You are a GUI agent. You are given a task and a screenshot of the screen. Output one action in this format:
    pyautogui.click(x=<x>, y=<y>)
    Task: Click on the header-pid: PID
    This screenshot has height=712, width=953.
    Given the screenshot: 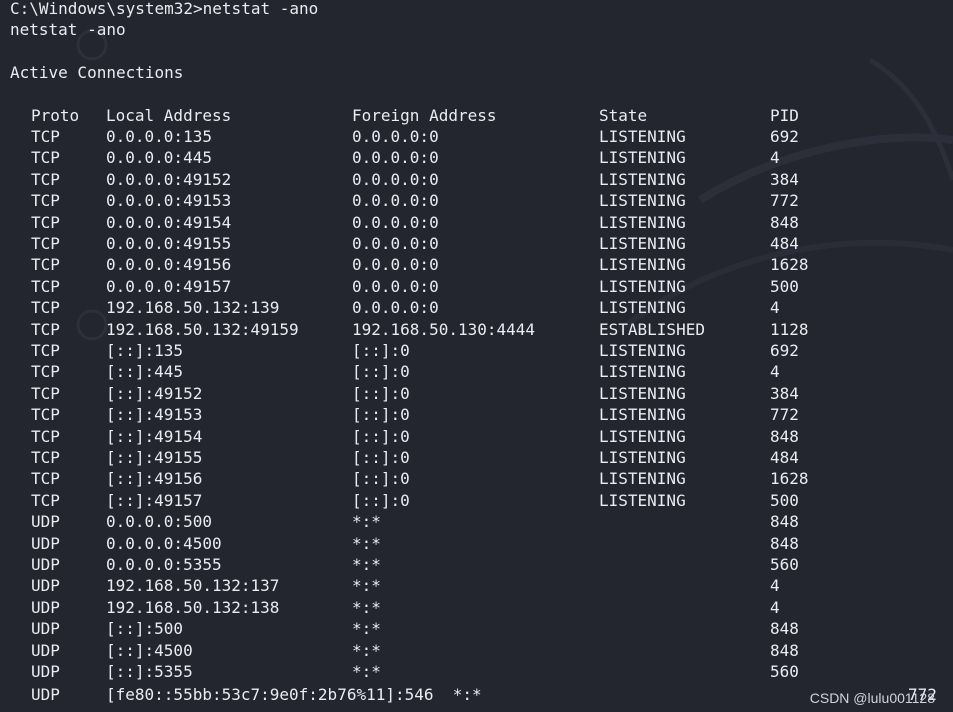 What is the action you would take?
    pyautogui.click(x=784, y=115)
    